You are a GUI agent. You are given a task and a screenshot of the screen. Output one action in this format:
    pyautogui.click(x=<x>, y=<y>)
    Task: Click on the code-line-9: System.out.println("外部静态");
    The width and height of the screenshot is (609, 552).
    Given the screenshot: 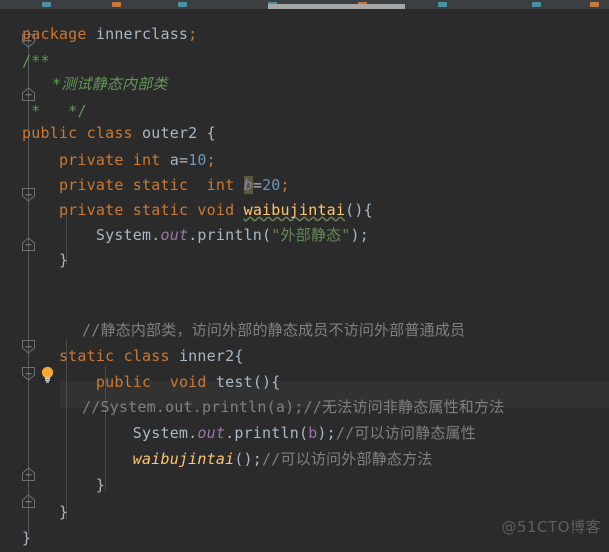 What is the action you would take?
    pyautogui.click(x=195, y=235)
    